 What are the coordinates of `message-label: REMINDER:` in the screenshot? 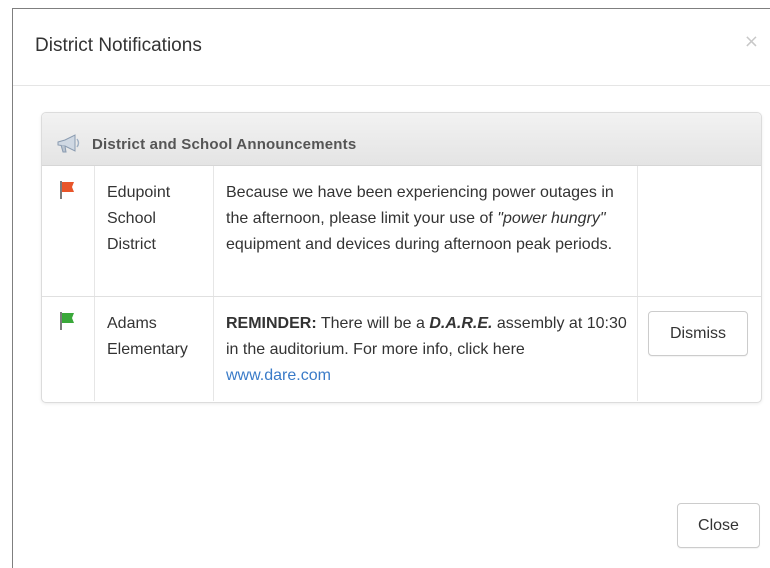 It's located at (271, 323).